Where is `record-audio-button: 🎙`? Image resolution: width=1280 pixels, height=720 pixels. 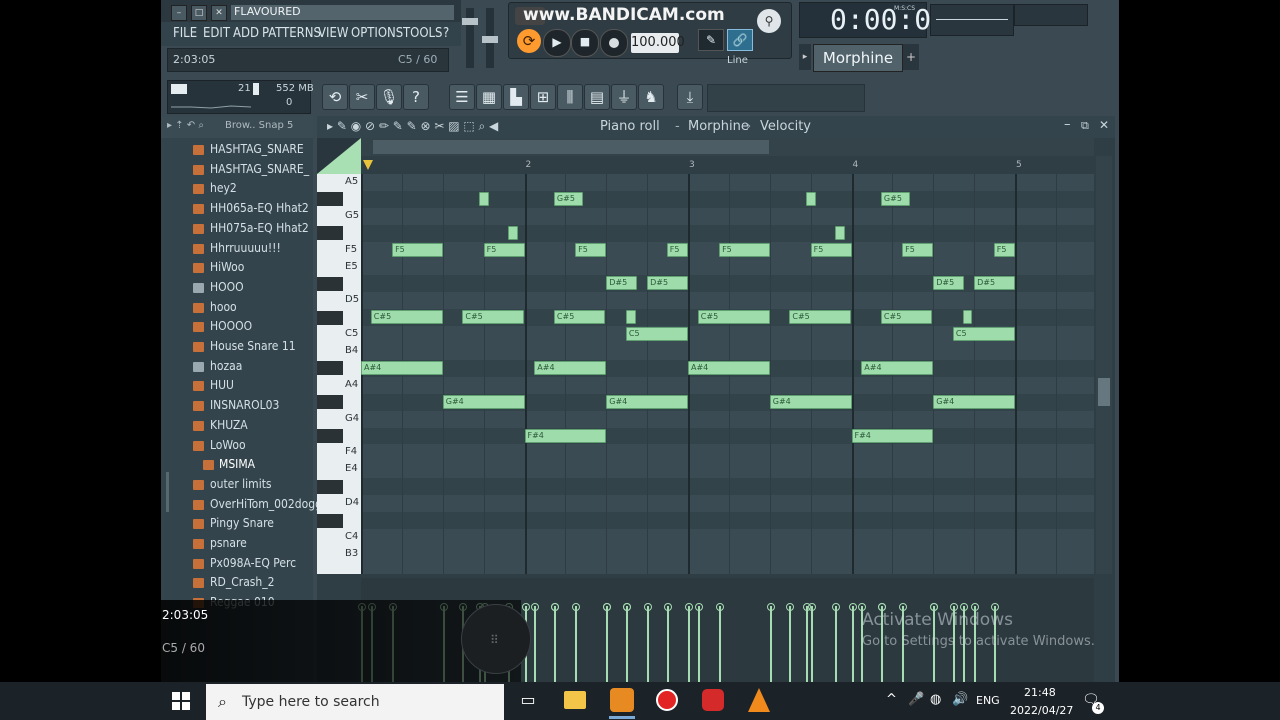
record-audio-button: 🎙 is located at coordinates (389, 97).